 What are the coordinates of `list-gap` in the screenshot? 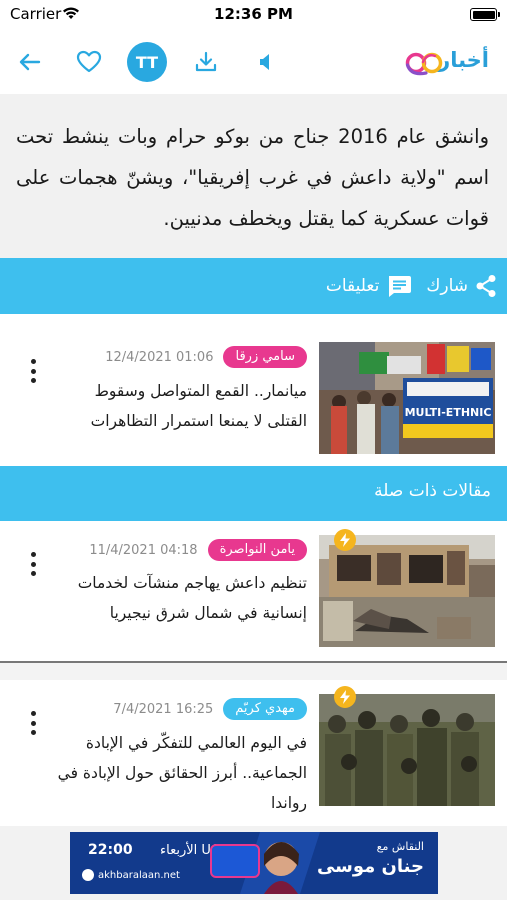 It's located at (253, 671).